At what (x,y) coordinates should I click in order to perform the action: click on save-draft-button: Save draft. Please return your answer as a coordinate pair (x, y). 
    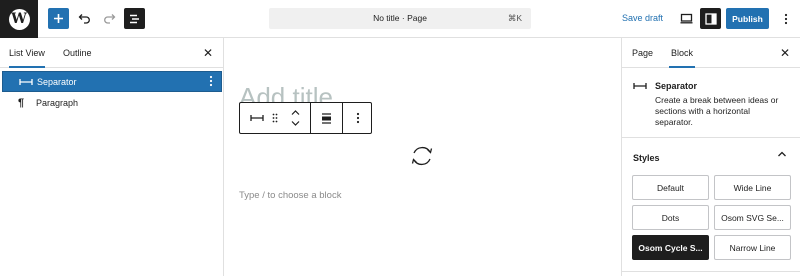
    Looking at the image, I should click on (642, 18).